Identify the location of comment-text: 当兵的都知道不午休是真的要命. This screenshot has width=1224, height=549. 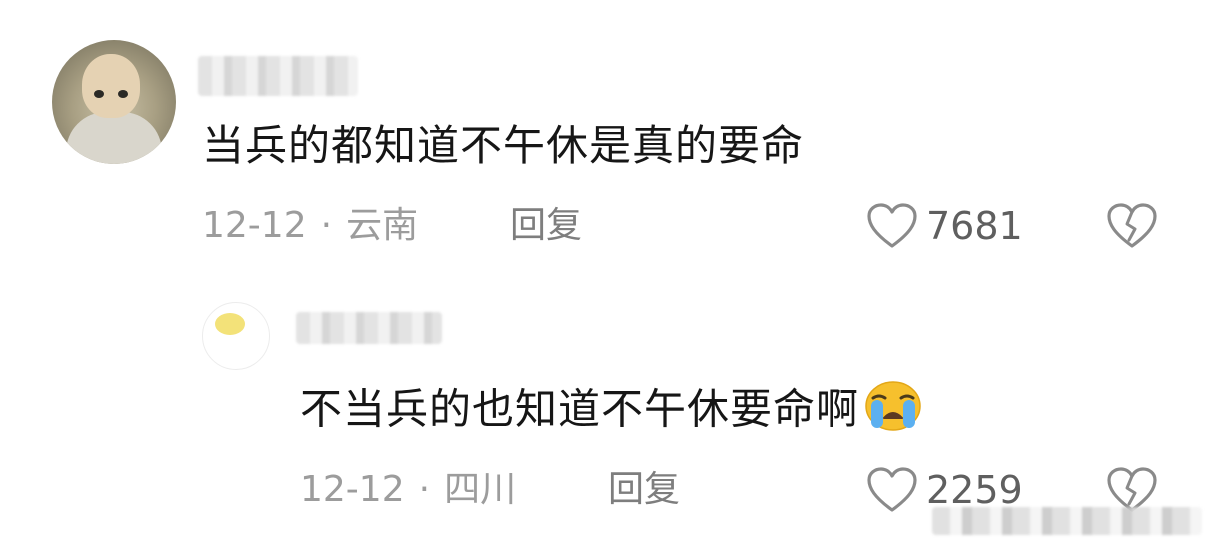
(503, 145).